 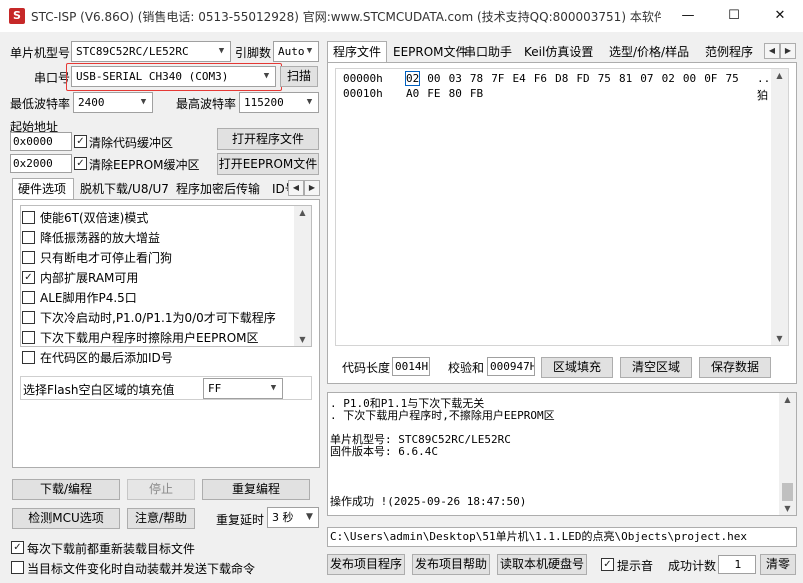 What do you see at coordinates (433, 93) in the screenshot?
I see `hex-byte: FE` at bounding box center [433, 93].